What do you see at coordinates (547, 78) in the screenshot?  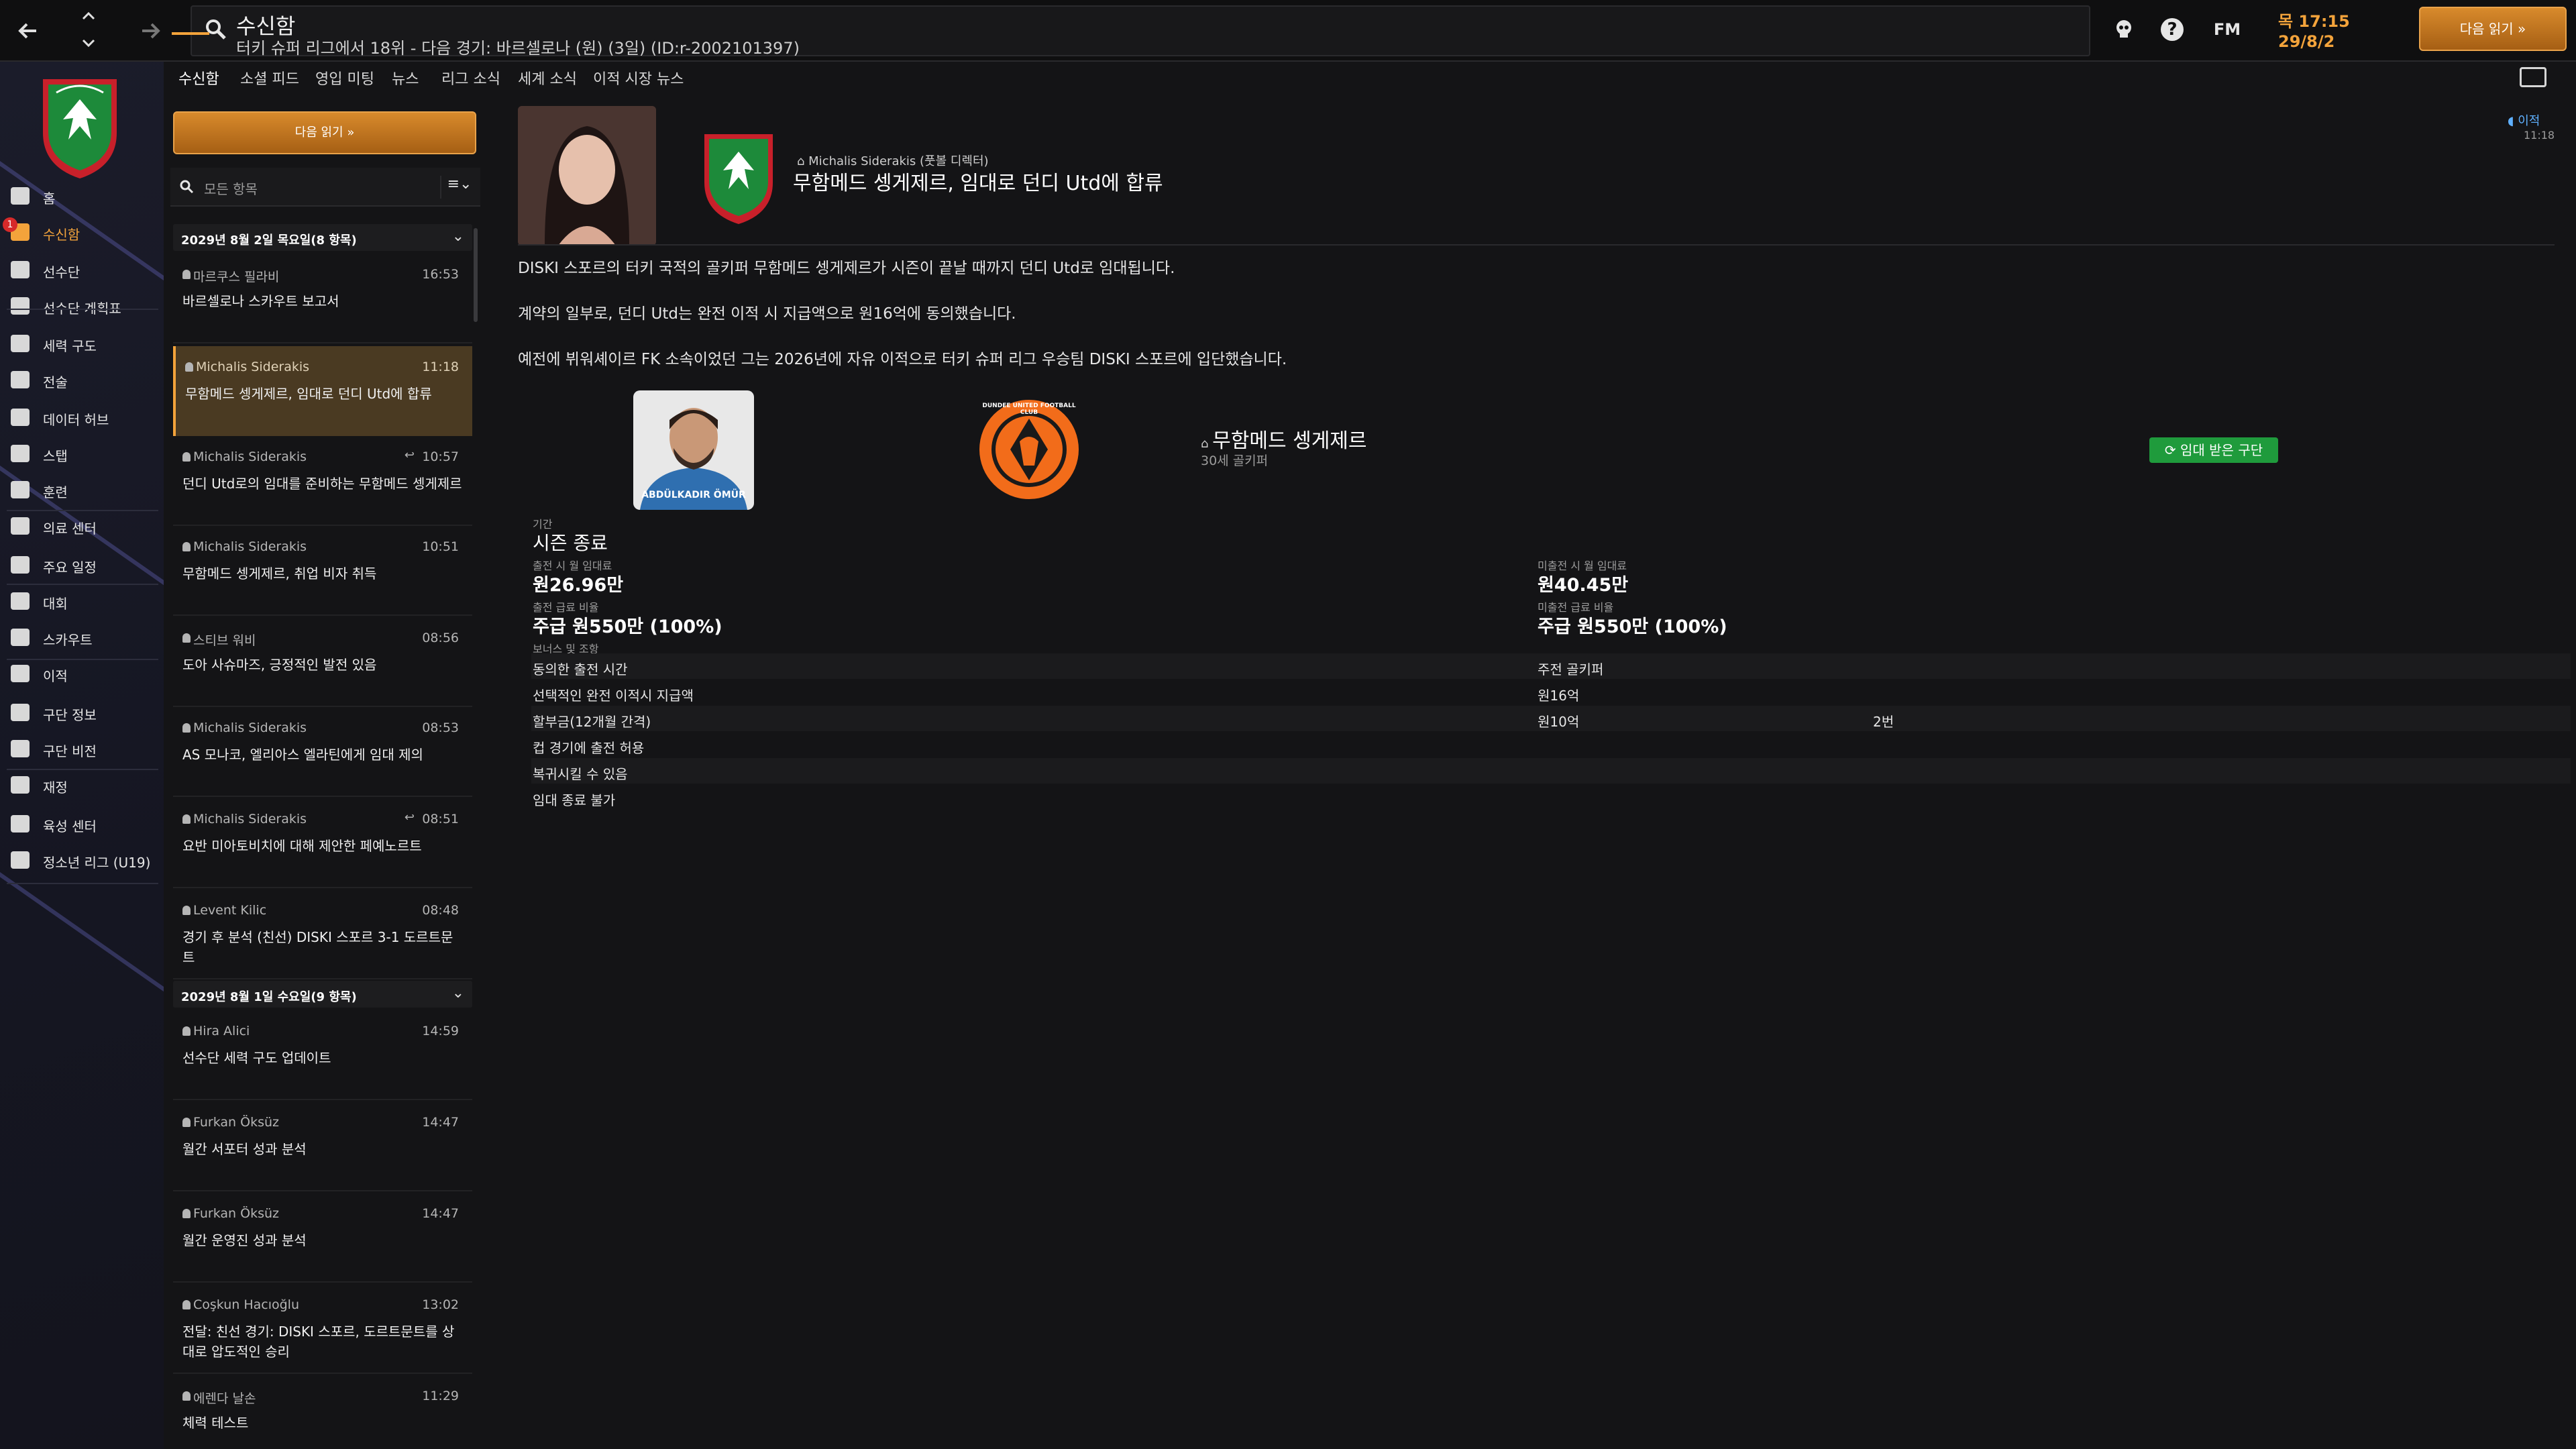 I see `tab-world-news: 세계 소식` at bounding box center [547, 78].